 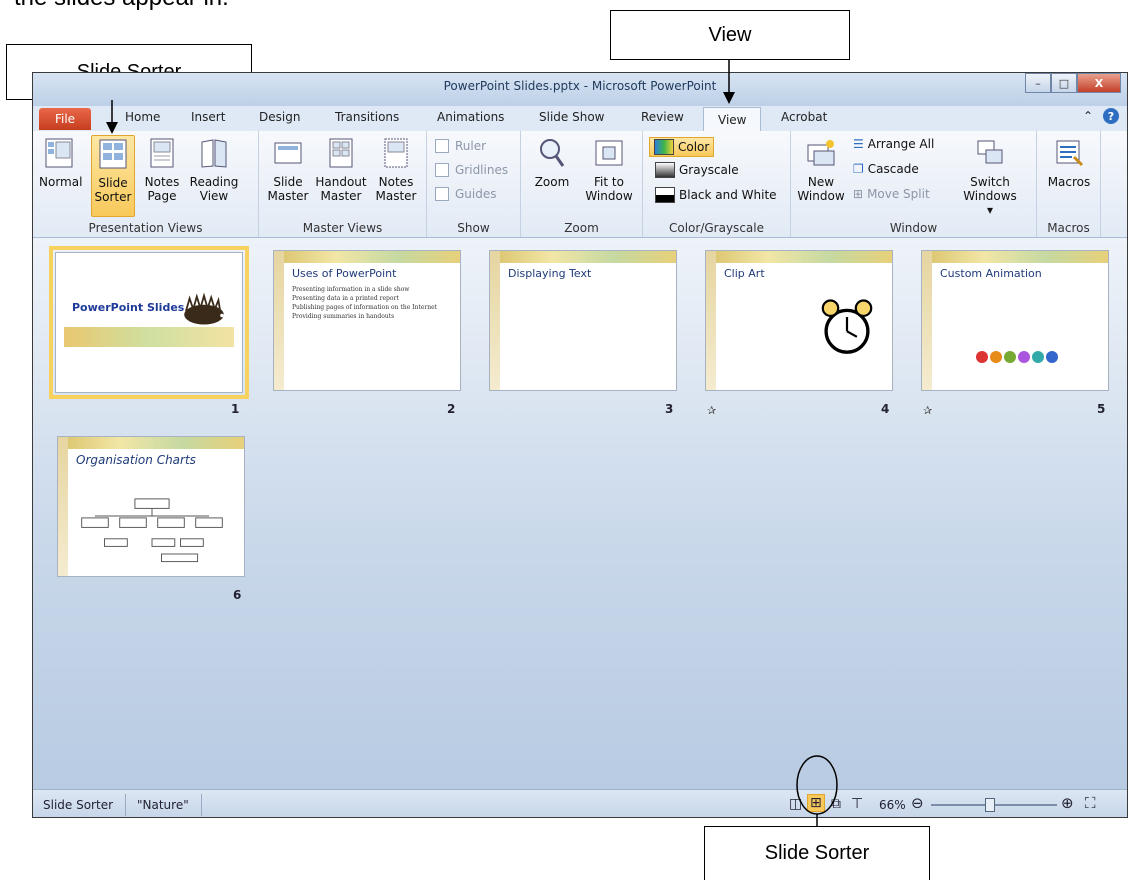 I want to click on tab-animations: Animations, so click(x=470, y=117).